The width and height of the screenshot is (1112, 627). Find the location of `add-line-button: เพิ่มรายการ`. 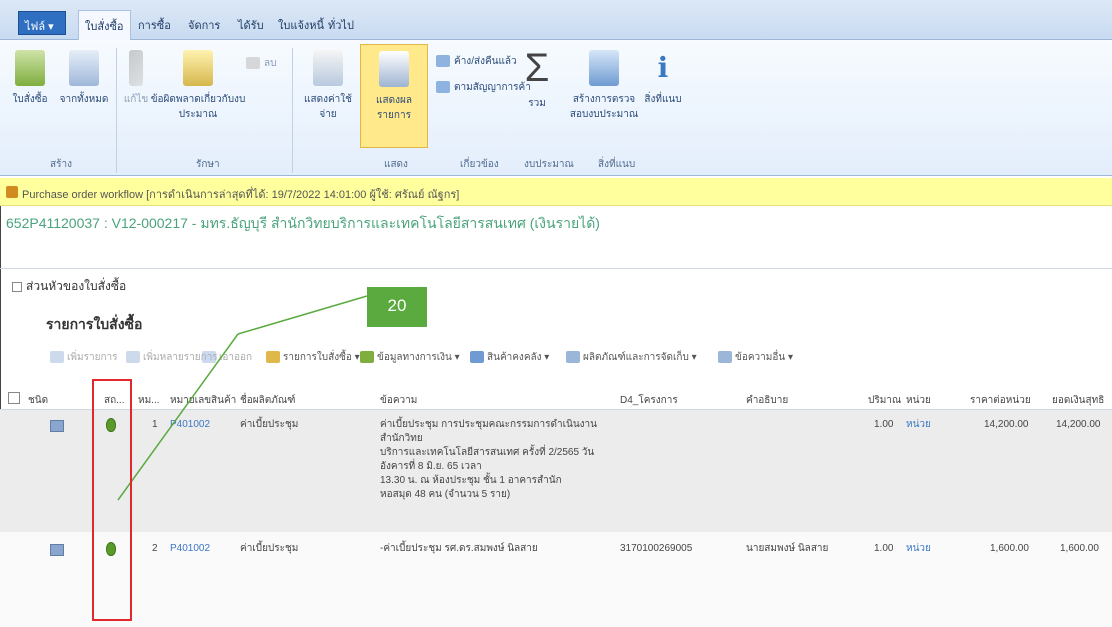

add-line-button: เพิ่มรายการ is located at coordinates (84, 357).